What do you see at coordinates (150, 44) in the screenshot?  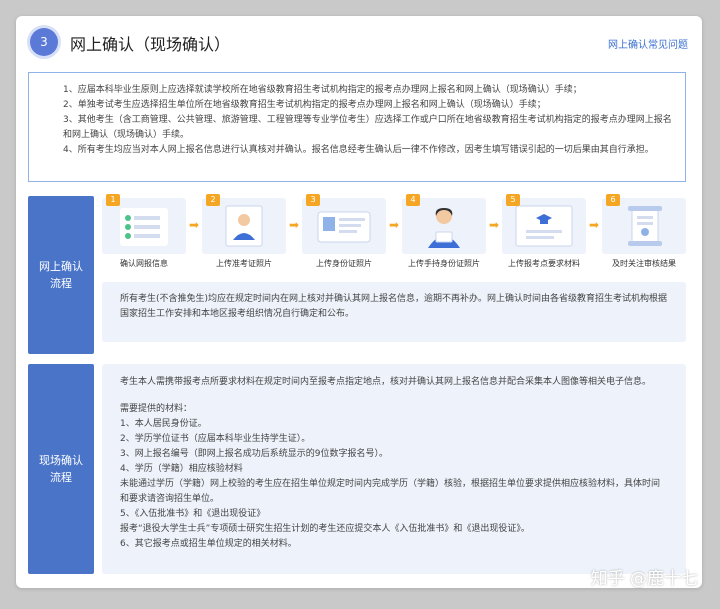 I see `page-title: 网上确认（现场确认）` at bounding box center [150, 44].